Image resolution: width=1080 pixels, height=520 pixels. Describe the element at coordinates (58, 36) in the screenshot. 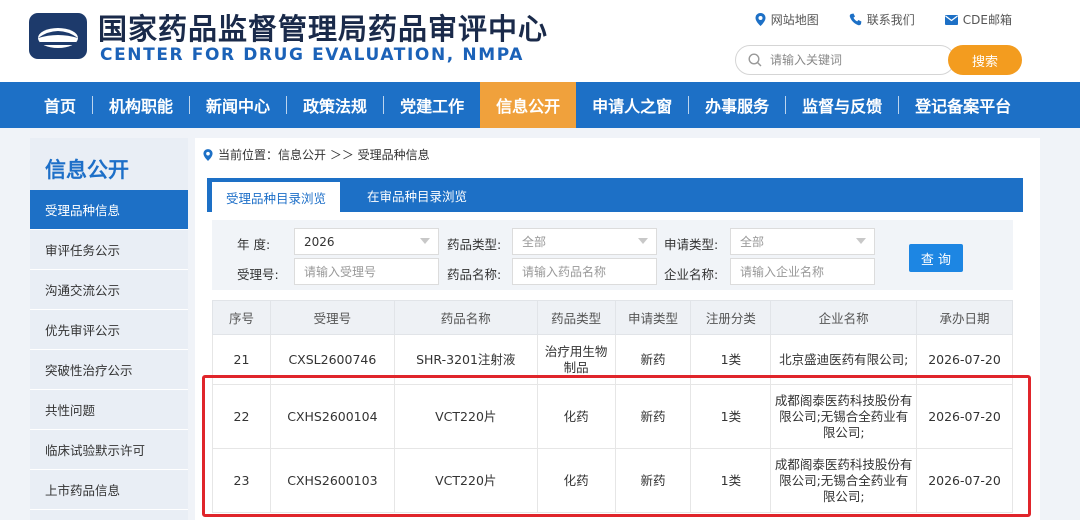

I see `site-logo` at that location.